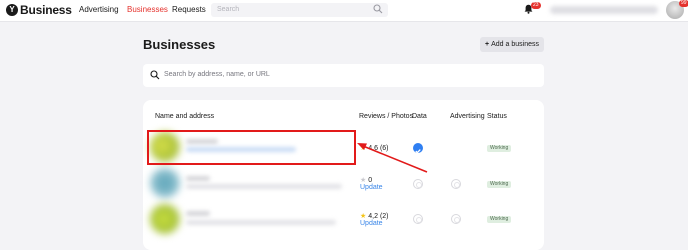 Image resolution: width=688 pixels, height=250 pixels. I want to click on header-search-placeholder: Search, so click(228, 9).